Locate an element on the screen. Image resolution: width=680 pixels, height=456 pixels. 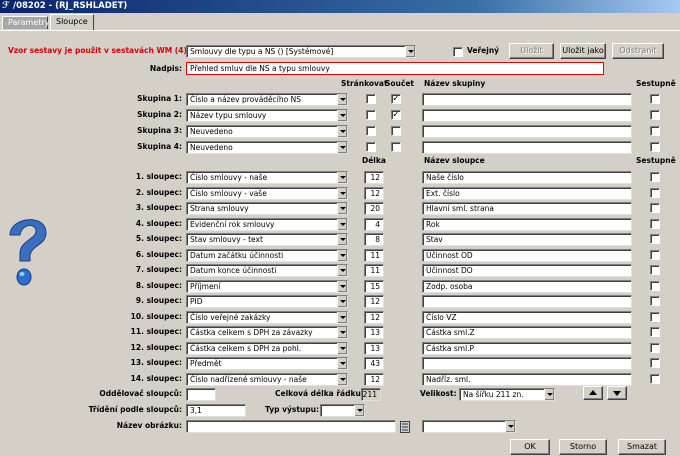
cancel-button: Storno is located at coordinates (583, 447).